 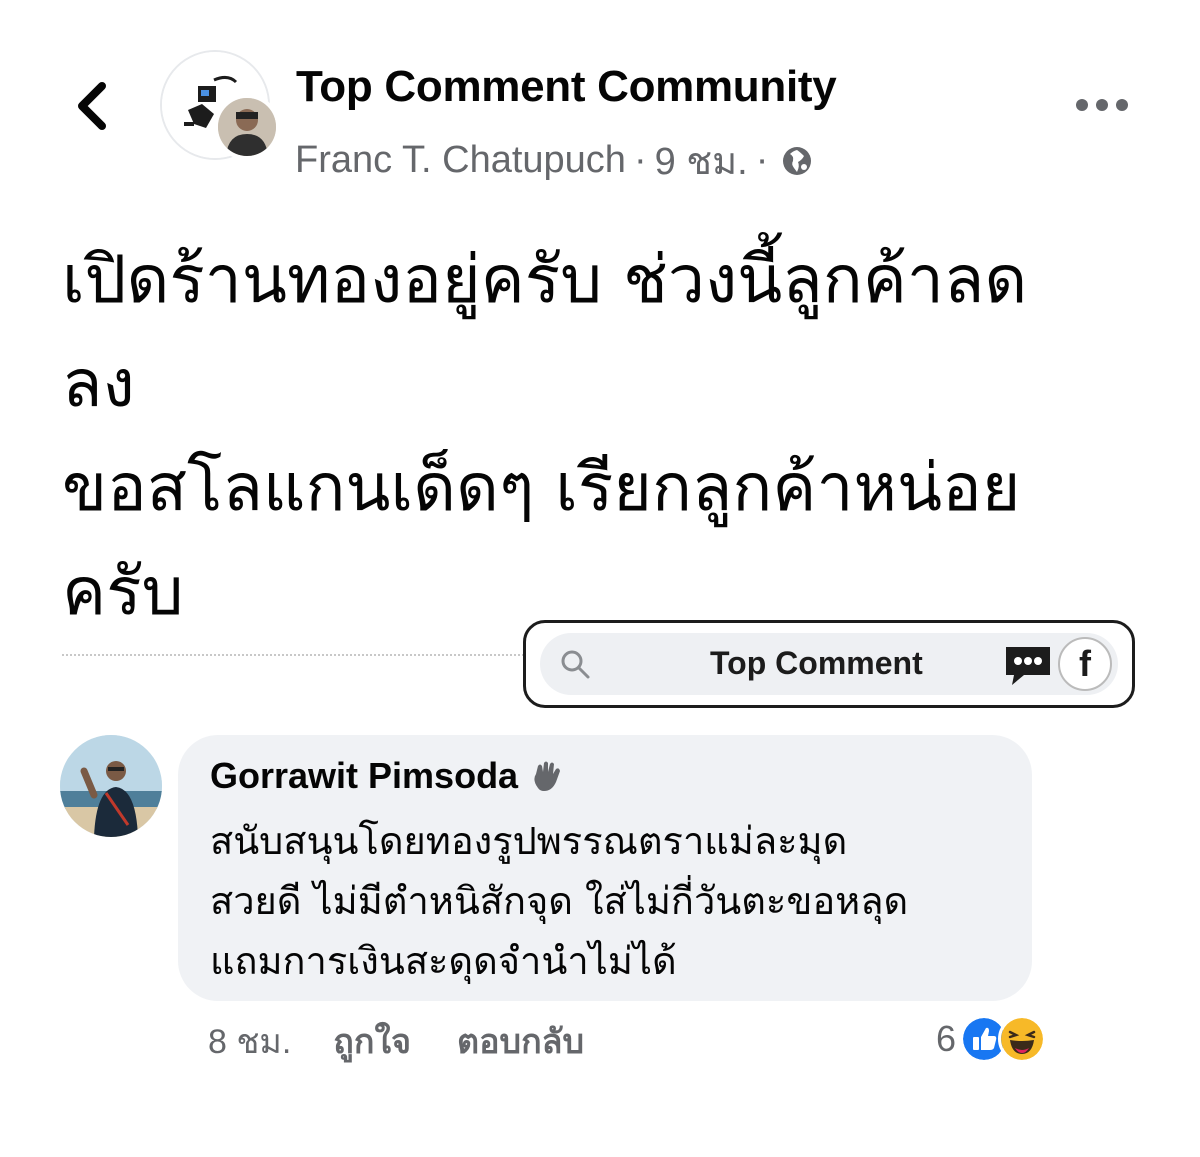 I want to click on post-meta: Franc T. Chatupuch · 9 ชม. ·, so click(x=554, y=160).